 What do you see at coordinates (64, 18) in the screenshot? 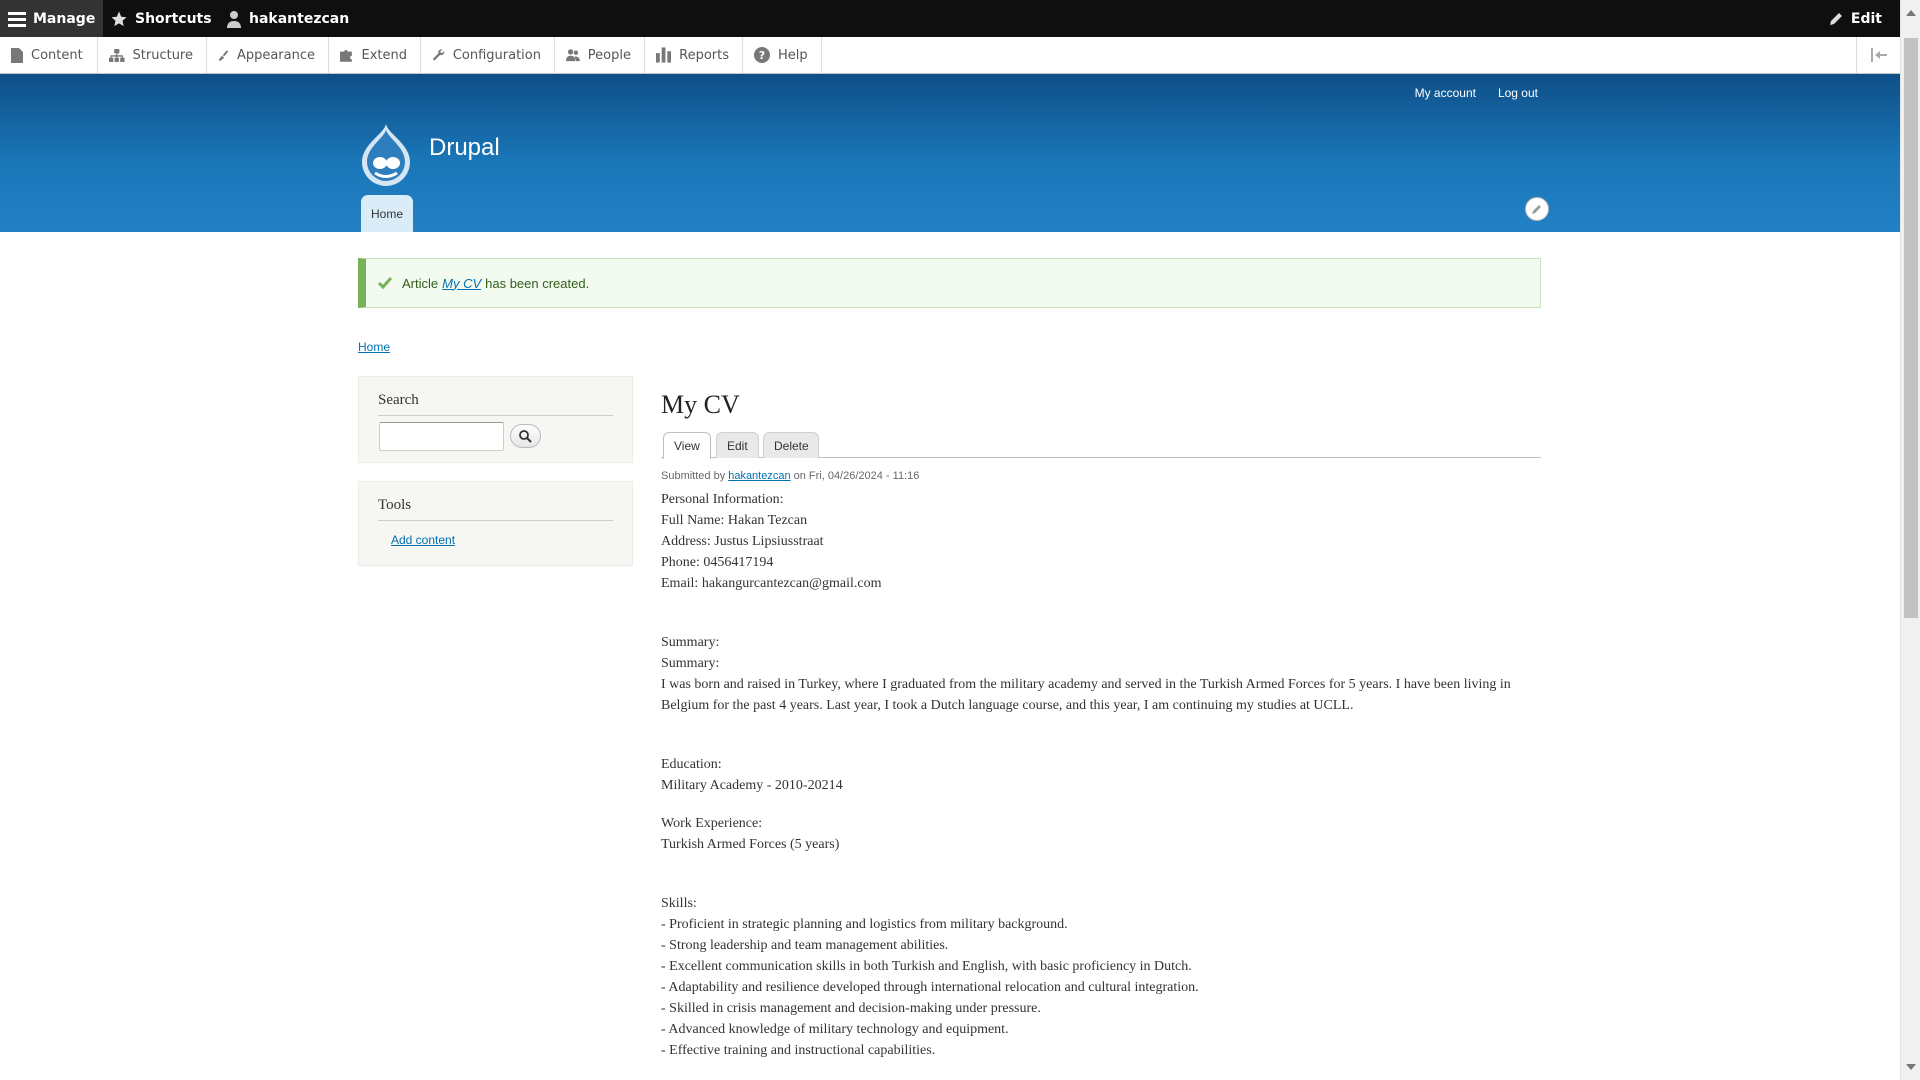
I see `manage-label: Manage` at bounding box center [64, 18].